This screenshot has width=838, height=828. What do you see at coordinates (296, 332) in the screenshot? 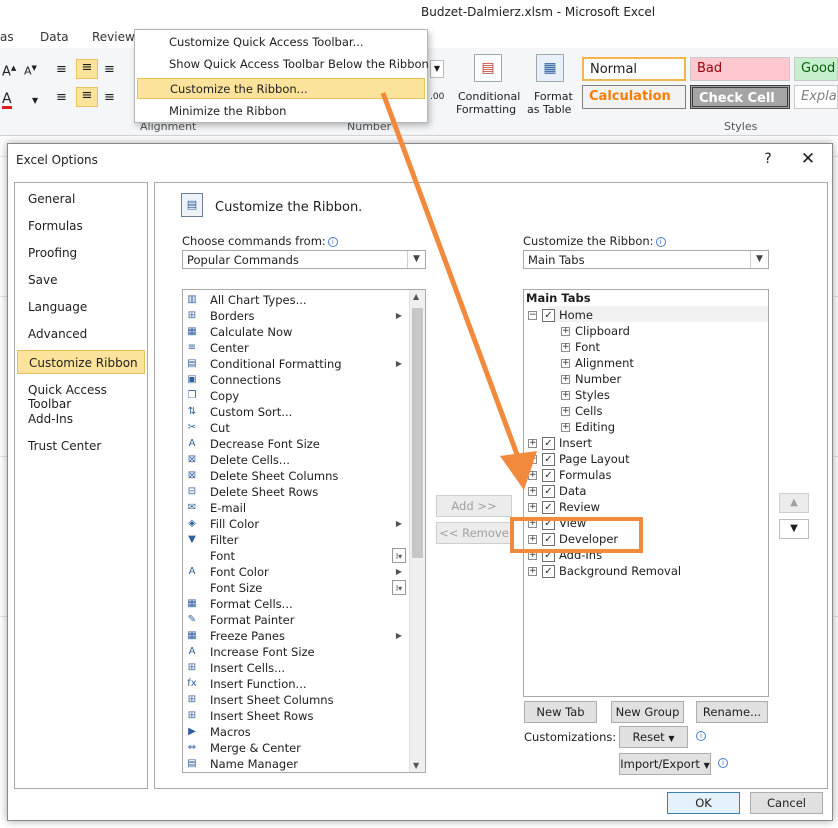
I see `command-item: ▦ Calculate Now` at bounding box center [296, 332].